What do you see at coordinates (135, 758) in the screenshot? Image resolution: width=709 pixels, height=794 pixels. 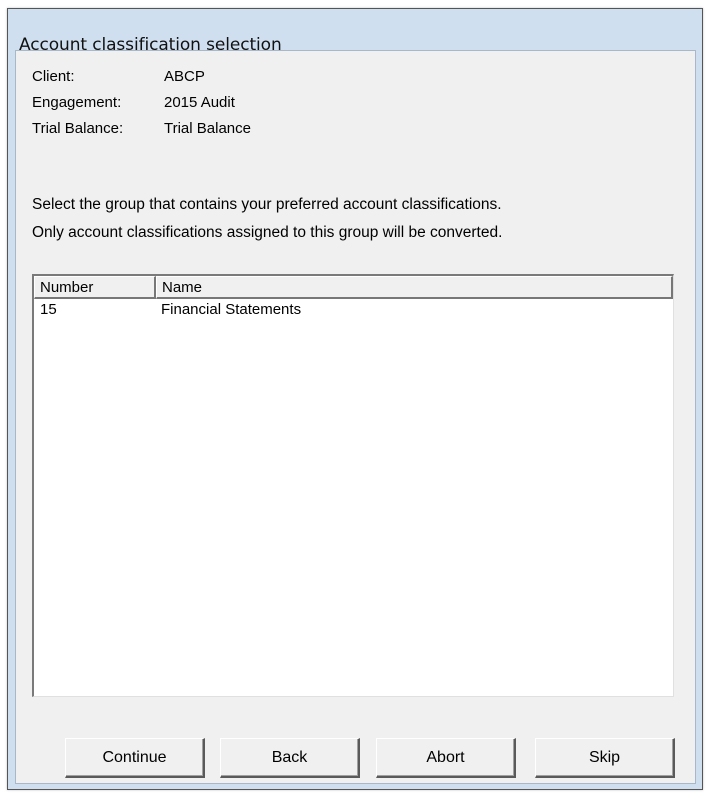 I see `continue-button: Continue` at bounding box center [135, 758].